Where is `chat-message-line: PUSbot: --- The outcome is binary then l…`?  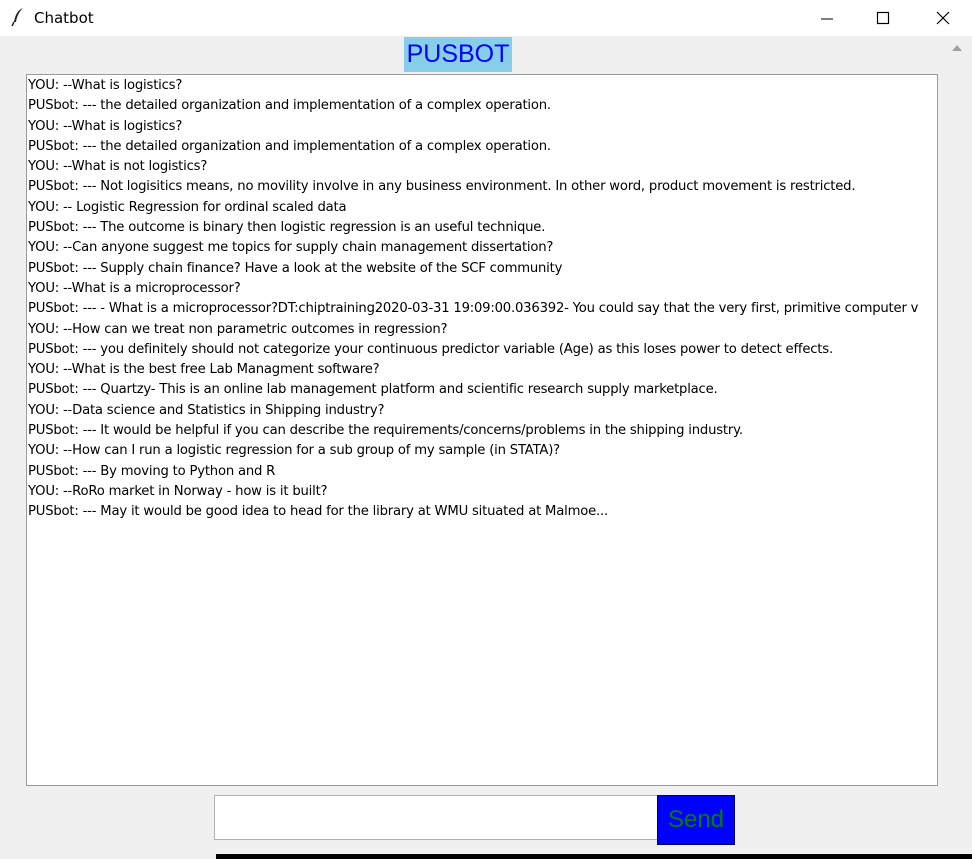
chat-message-line: PUSbot: --- The outcome is binary then l… is located at coordinates (287, 228).